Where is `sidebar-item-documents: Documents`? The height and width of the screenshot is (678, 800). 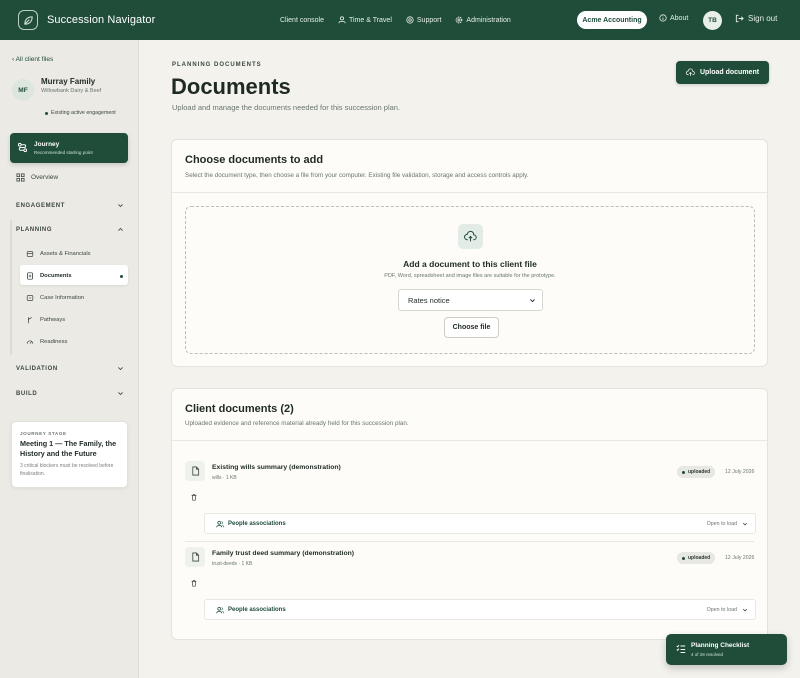 sidebar-item-documents: Documents is located at coordinates (49, 276).